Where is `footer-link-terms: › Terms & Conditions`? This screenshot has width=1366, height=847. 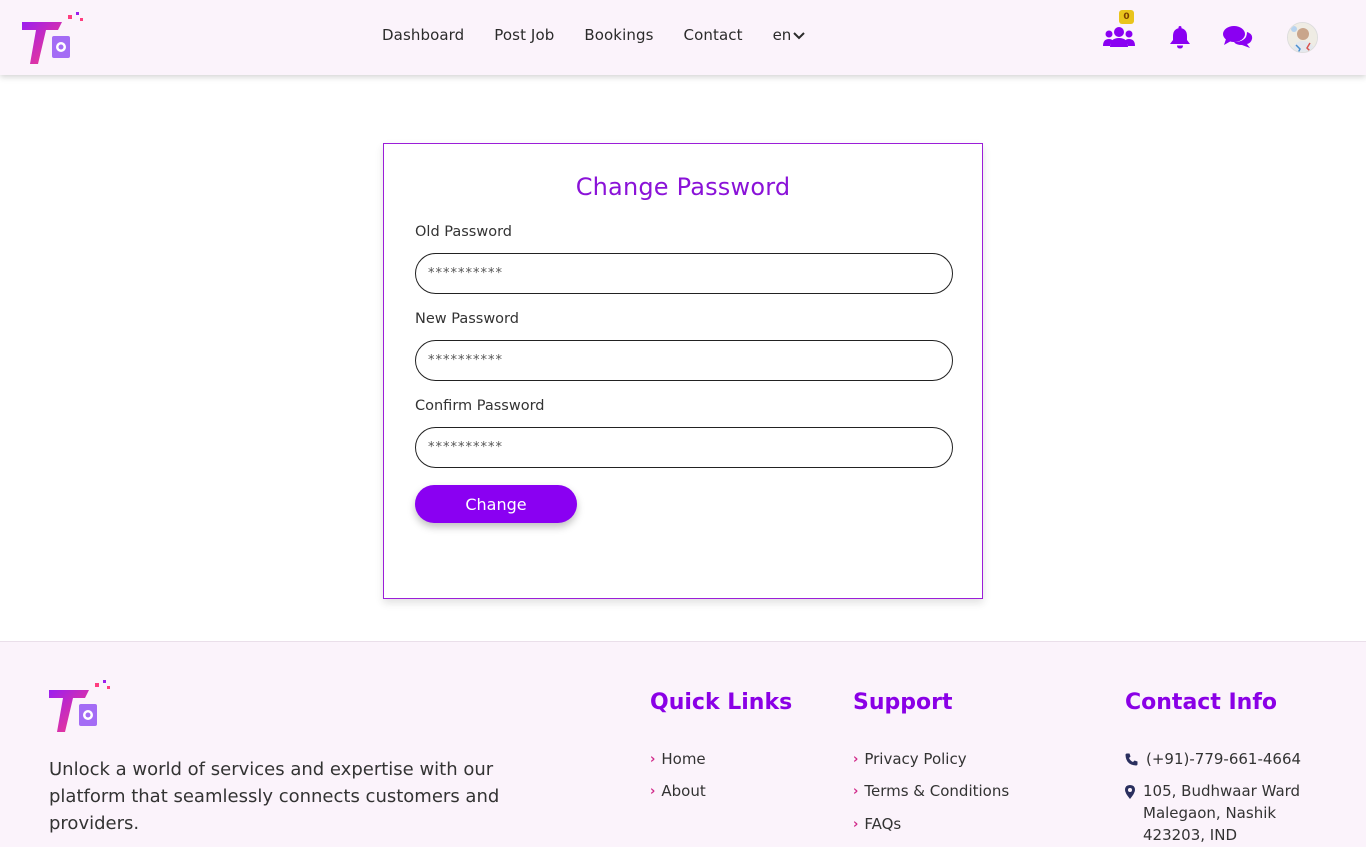 footer-link-terms: › Terms & Conditions is located at coordinates (931, 791).